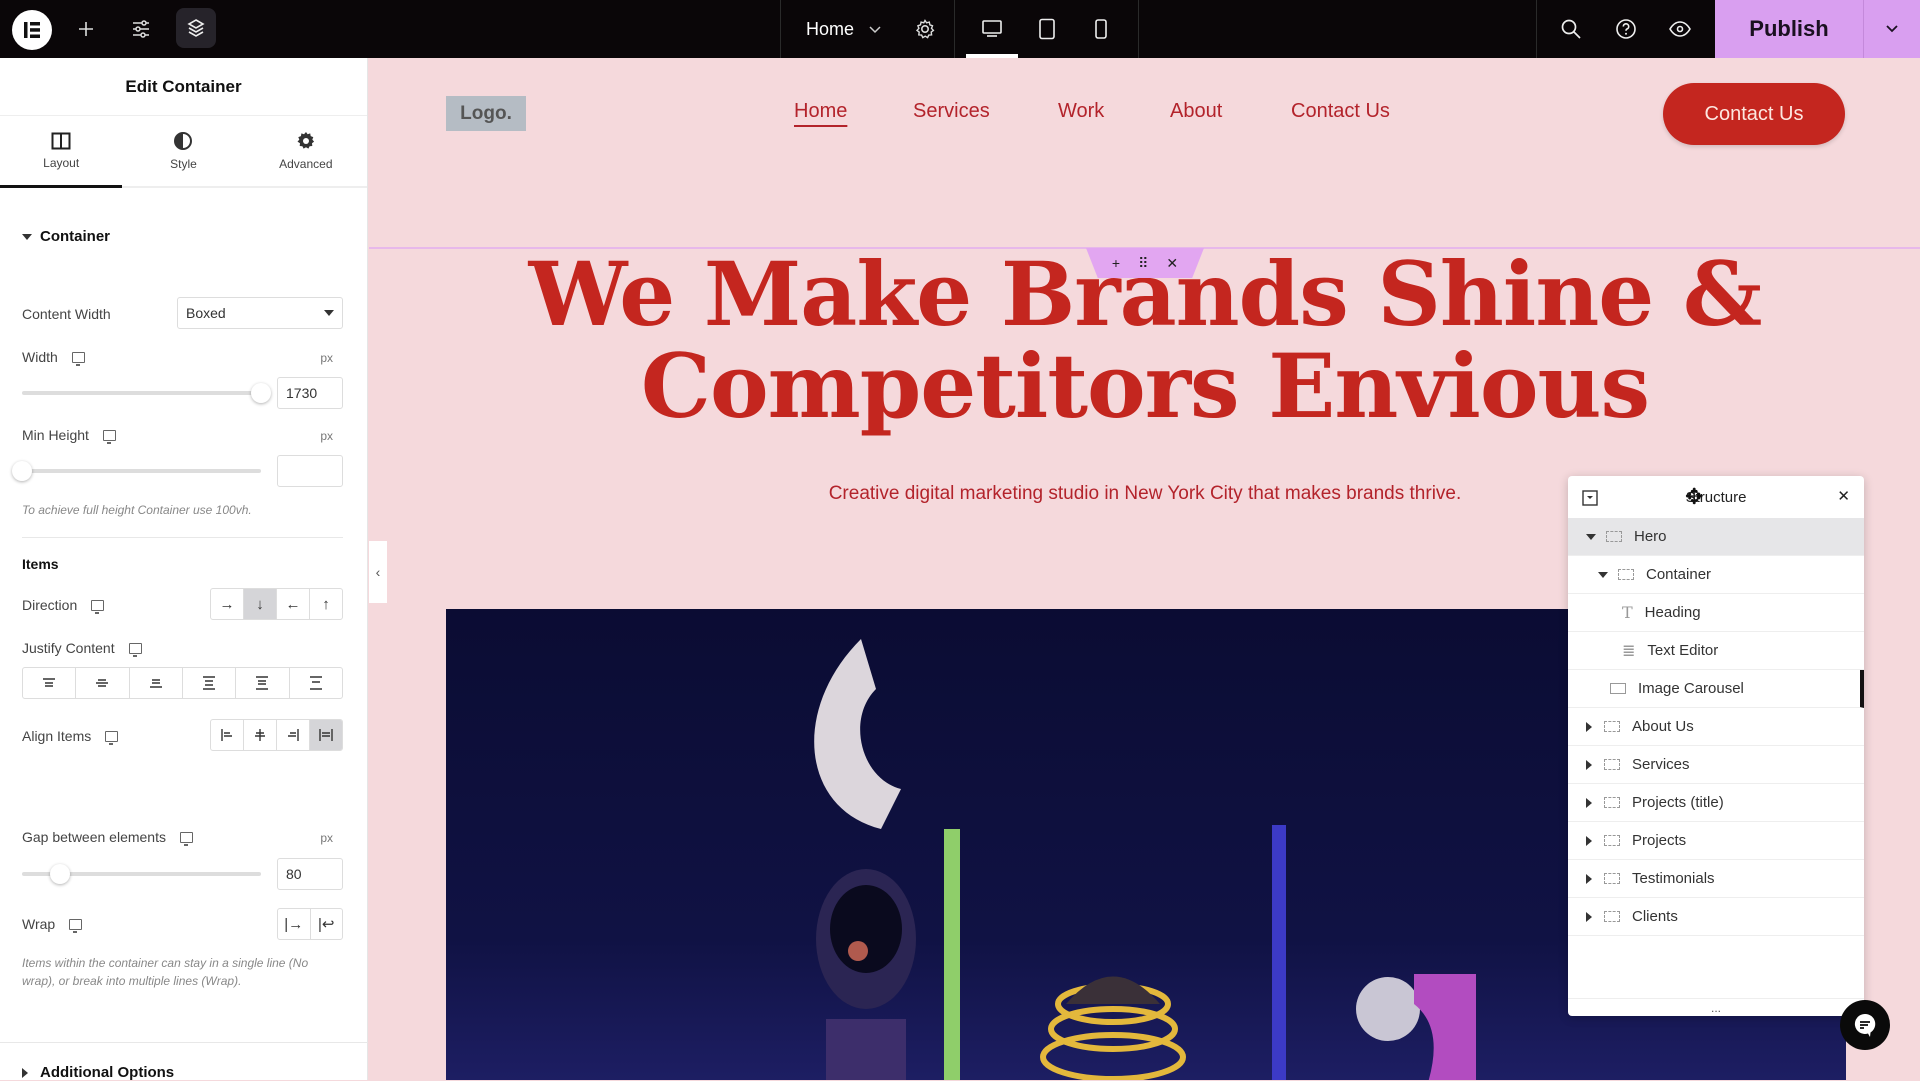  What do you see at coordinates (326, 838) in the screenshot?
I see `gap-unit-select: px` at bounding box center [326, 838].